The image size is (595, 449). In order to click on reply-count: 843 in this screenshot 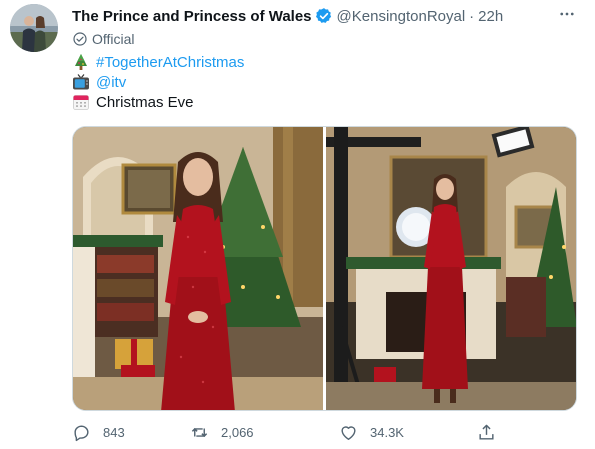, I will do `click(114, 432)`.